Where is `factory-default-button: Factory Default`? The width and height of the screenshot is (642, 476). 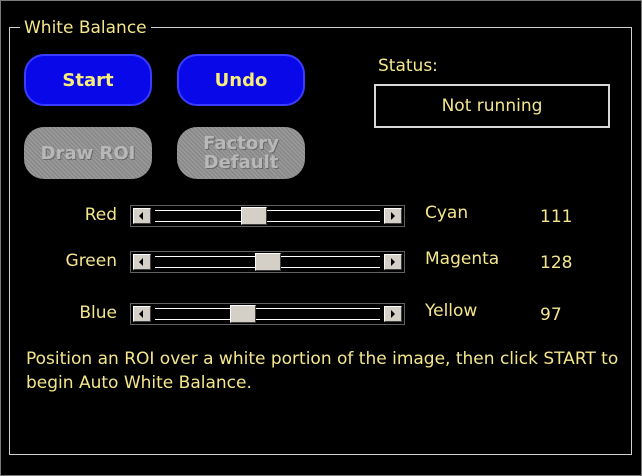 factory-default-button: Factory Default is located at coordinates (241, 153).